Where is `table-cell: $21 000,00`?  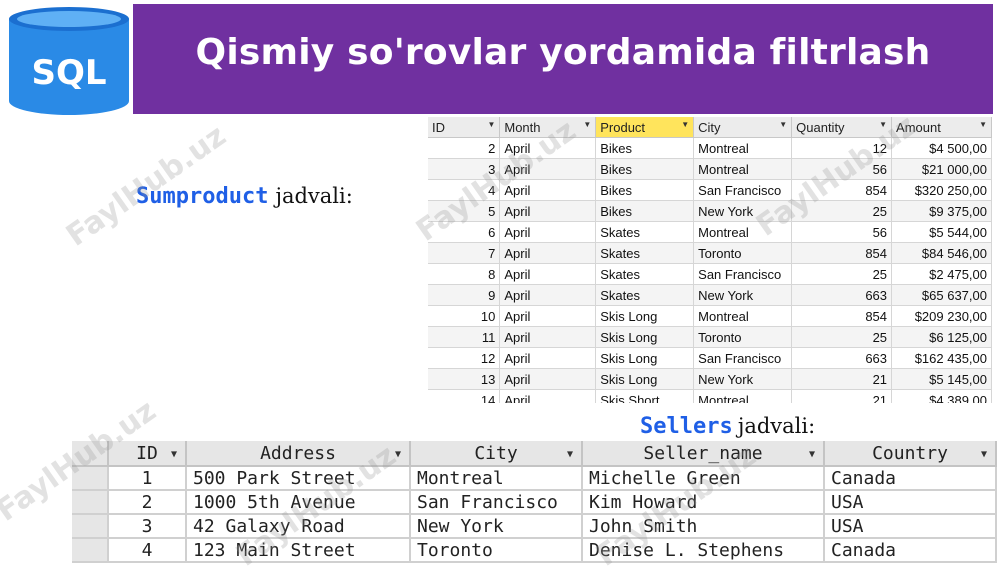 table-cell: $21 000,00 is located at coordinates (941, 169).